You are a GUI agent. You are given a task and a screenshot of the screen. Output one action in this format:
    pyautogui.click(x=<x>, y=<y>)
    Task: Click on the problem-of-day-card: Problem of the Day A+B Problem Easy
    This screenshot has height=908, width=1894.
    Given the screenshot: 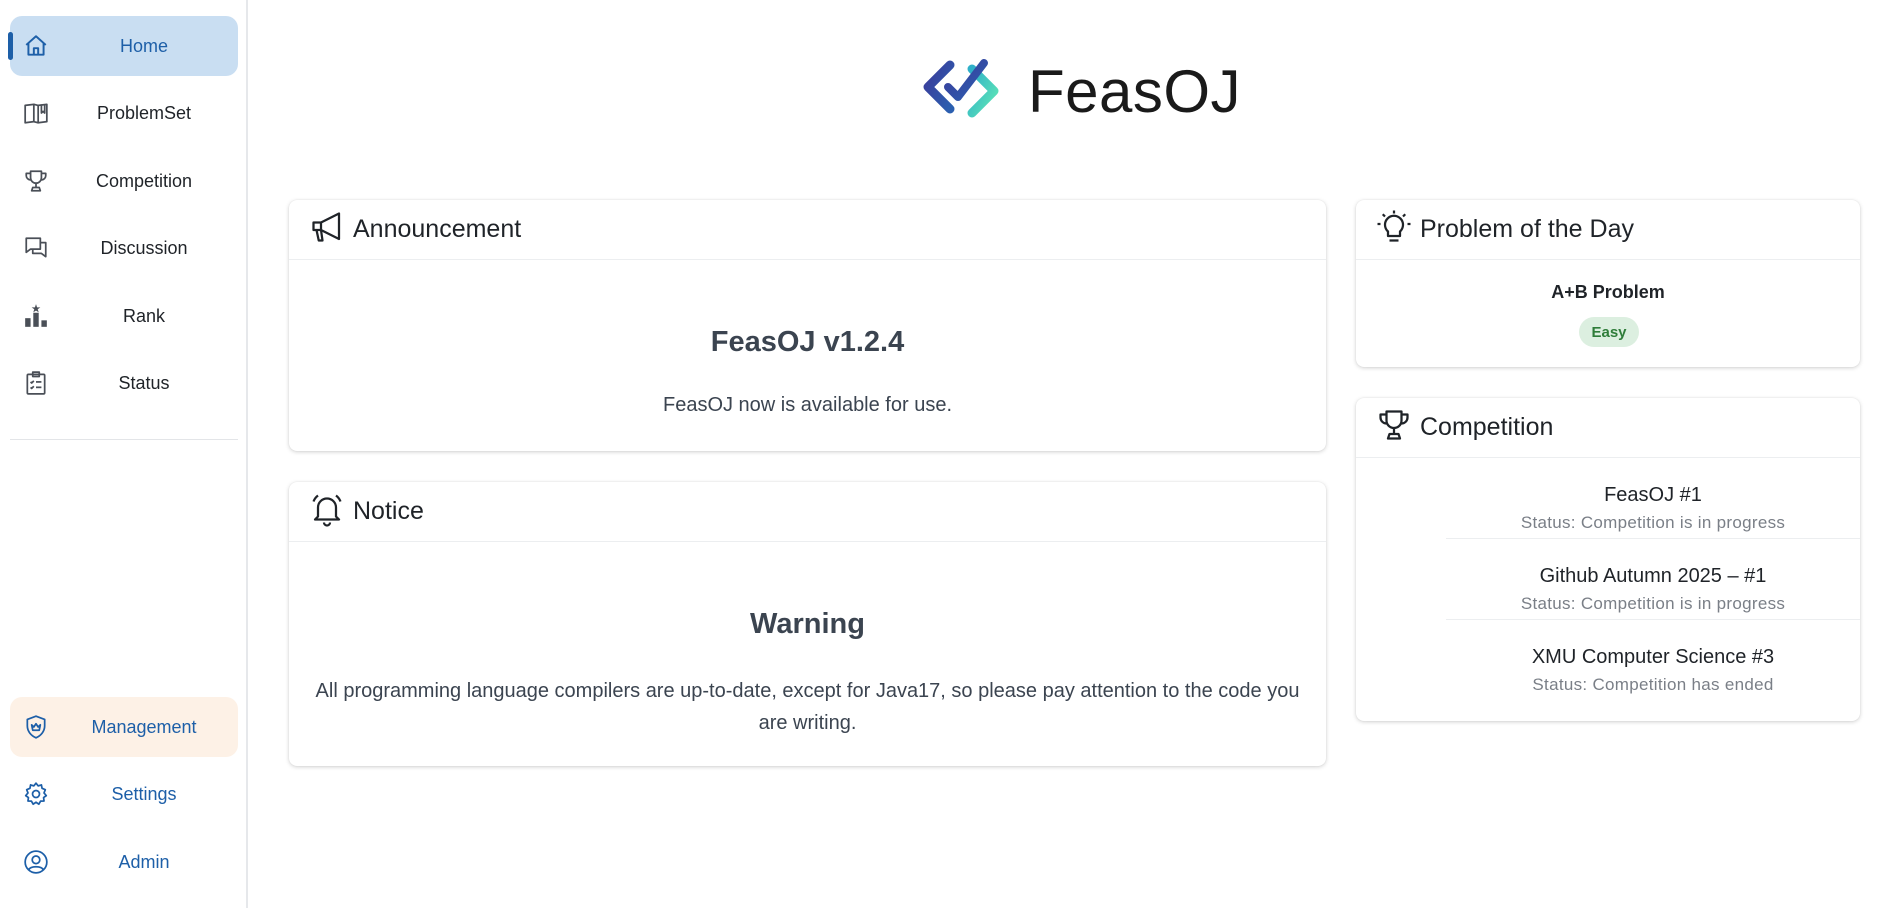 What is the action you would take?
    pyautogui.click(x=1608, y=283)
    